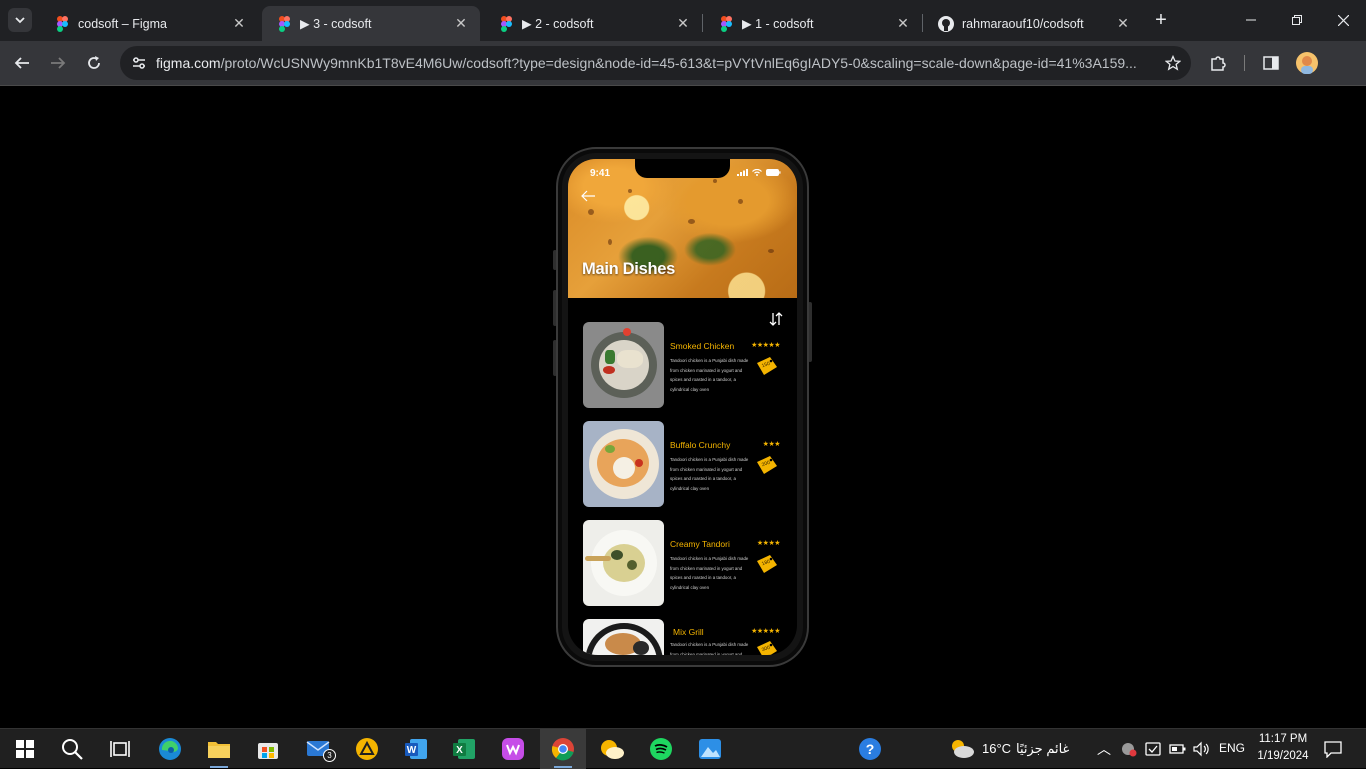 The width and height of the screenshot is (1366, 769). I want to click on search-button, so click(72, 749).